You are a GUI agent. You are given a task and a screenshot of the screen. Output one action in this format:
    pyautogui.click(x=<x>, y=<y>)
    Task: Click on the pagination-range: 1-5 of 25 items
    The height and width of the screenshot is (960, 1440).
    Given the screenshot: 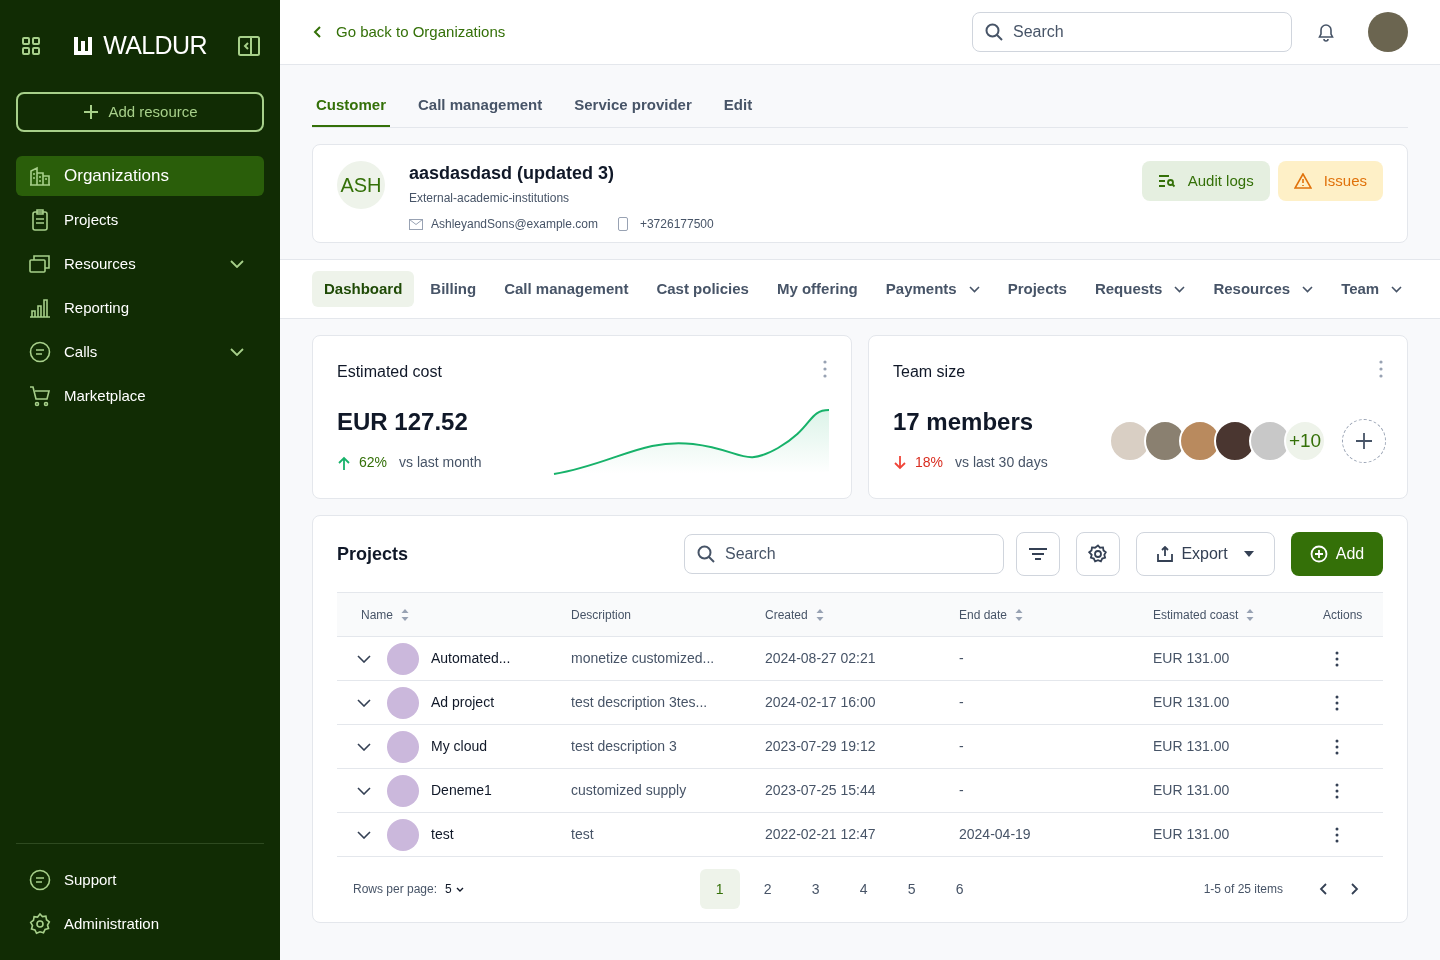 What is the action you would take?
    pyautogui.click(x=1243, y=889)
    